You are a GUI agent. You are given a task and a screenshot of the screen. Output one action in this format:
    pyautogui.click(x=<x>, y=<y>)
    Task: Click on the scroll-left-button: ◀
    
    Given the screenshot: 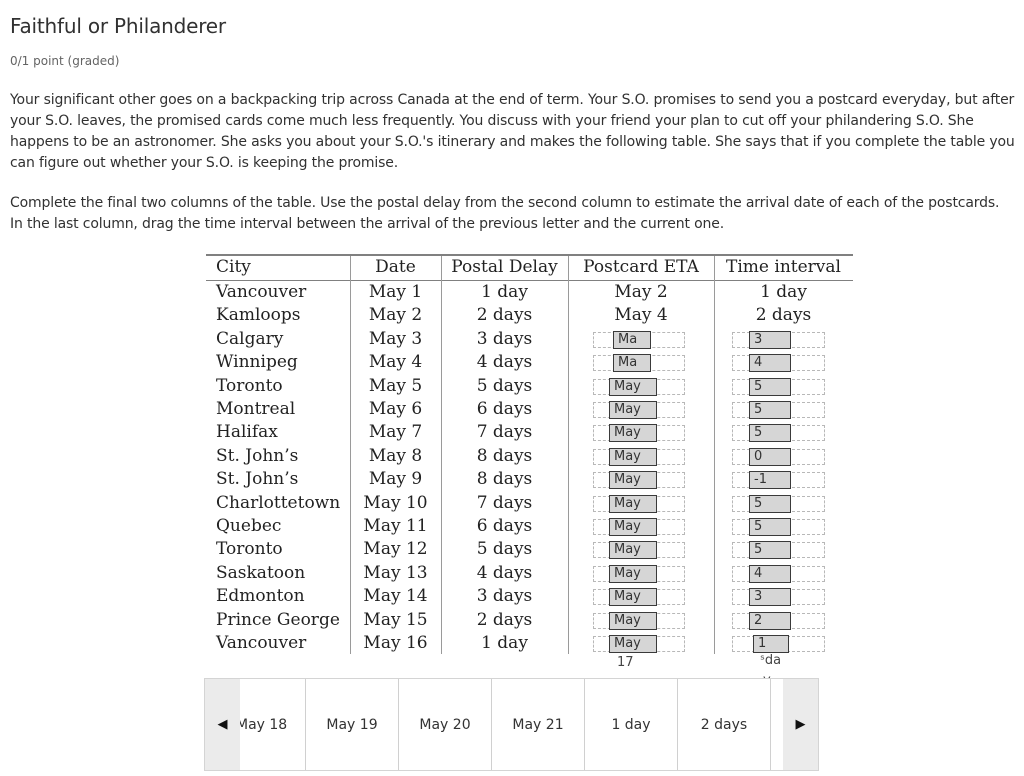 What is the action you would take?
    pyautogui.click(x=222, y=724)
    